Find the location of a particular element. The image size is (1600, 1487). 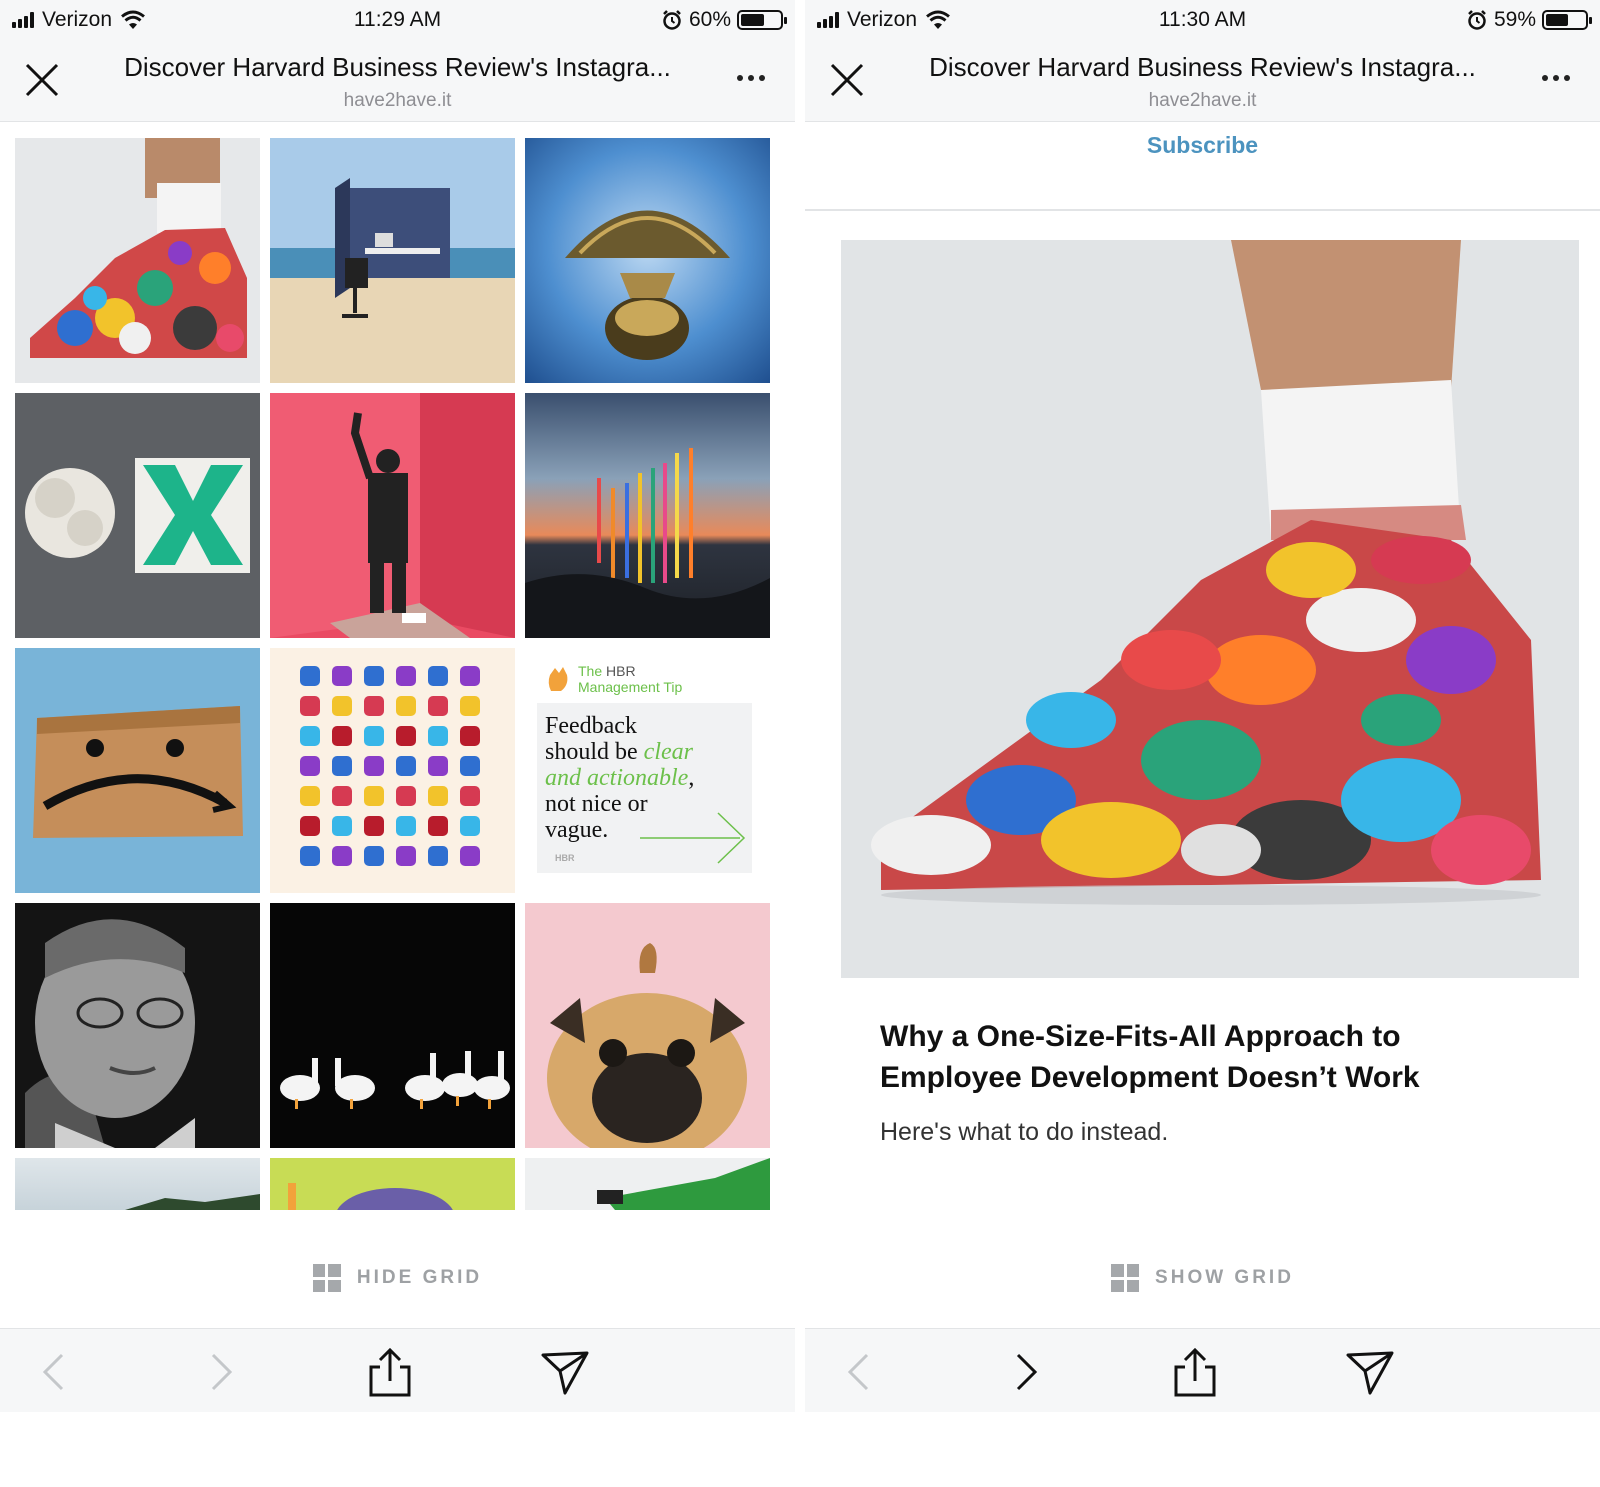

show-grid-label: SHOW GRID is located at coordinates (1224, 1277).